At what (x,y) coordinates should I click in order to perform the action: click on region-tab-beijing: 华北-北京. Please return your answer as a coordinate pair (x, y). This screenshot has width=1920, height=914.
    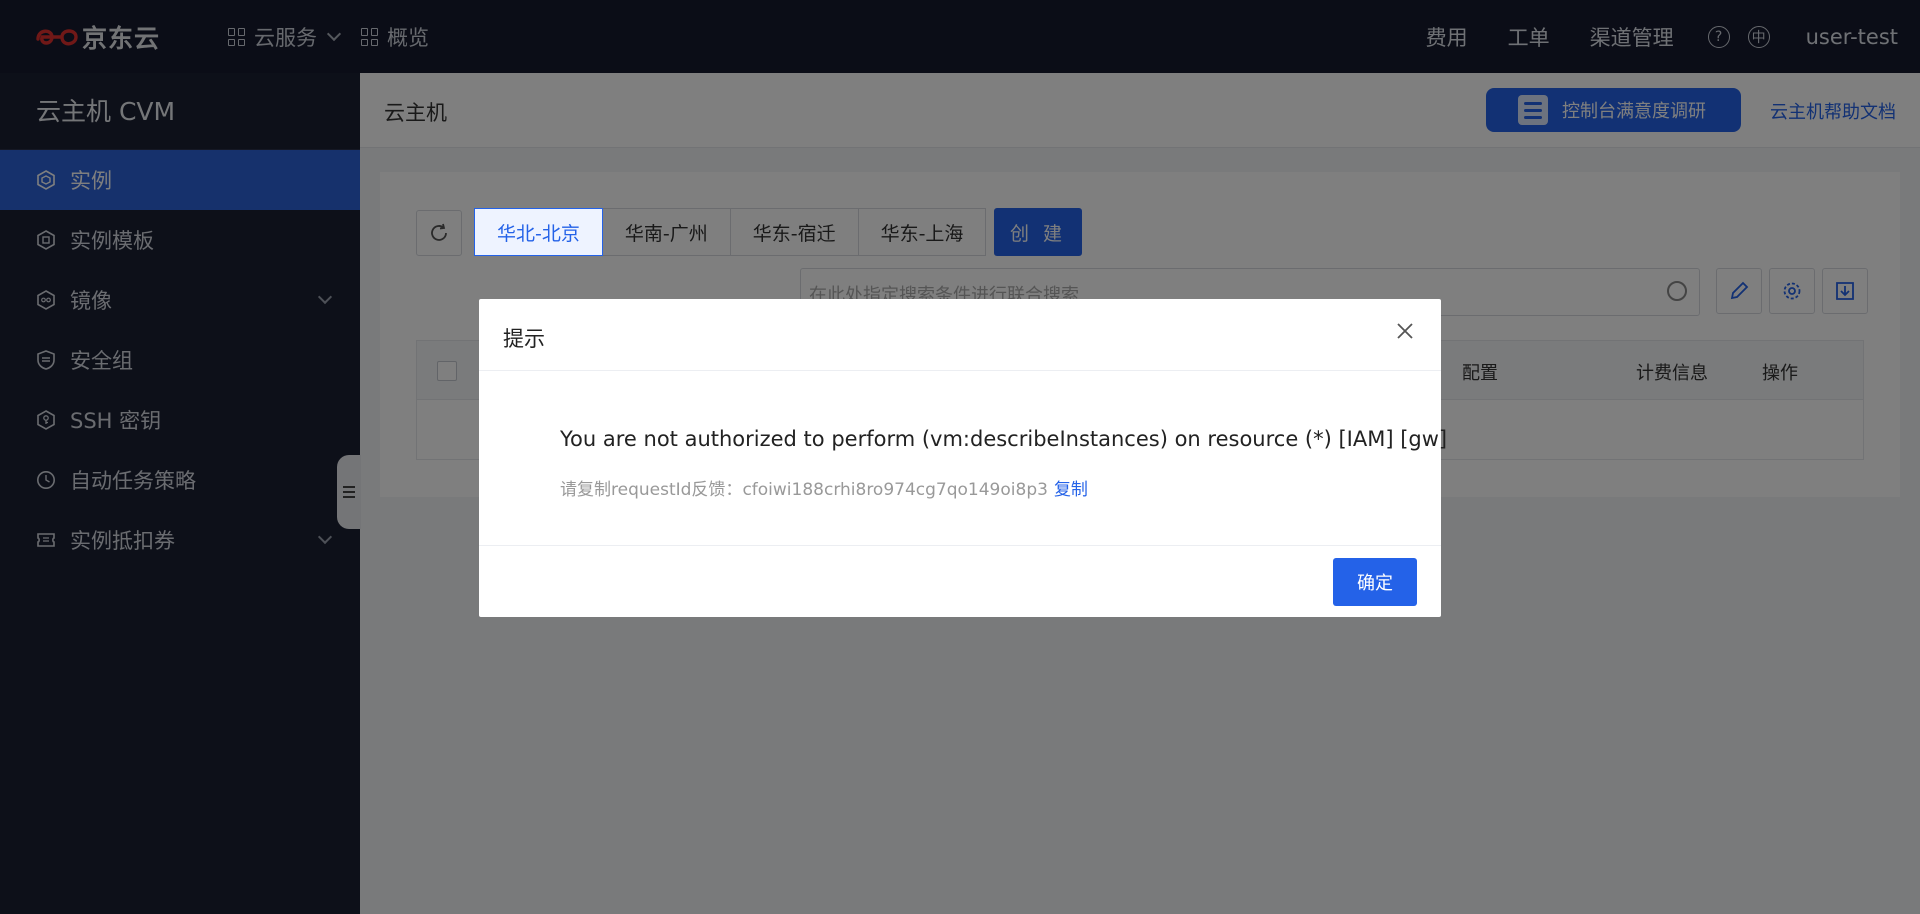
    Looking at the image, I should click on (538, 232).